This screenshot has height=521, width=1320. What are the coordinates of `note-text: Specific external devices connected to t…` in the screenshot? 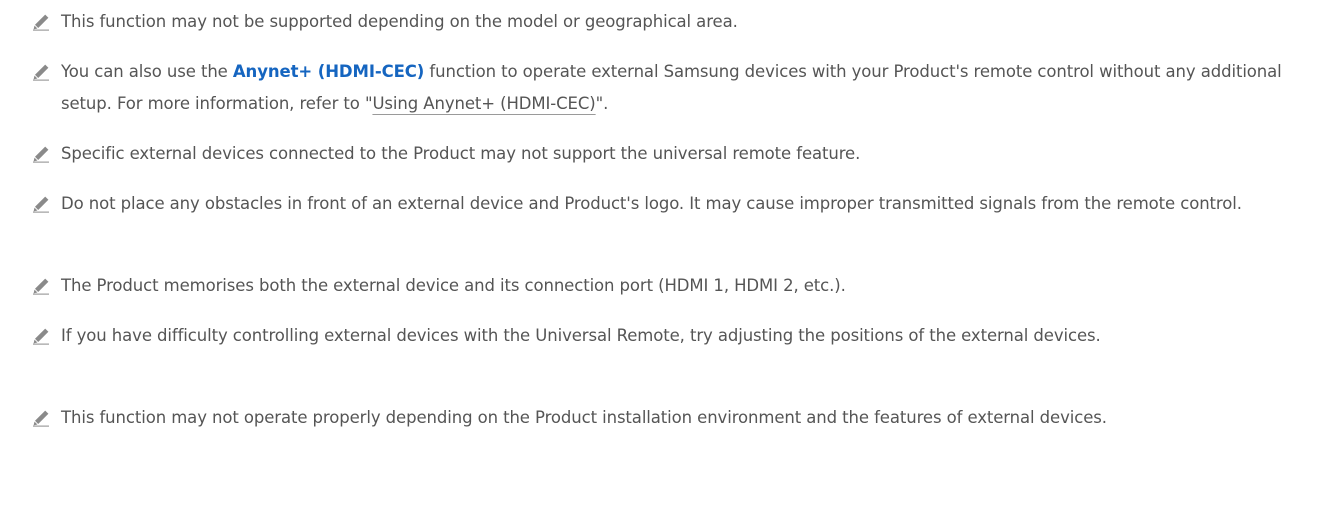 It's located at (461, 153).